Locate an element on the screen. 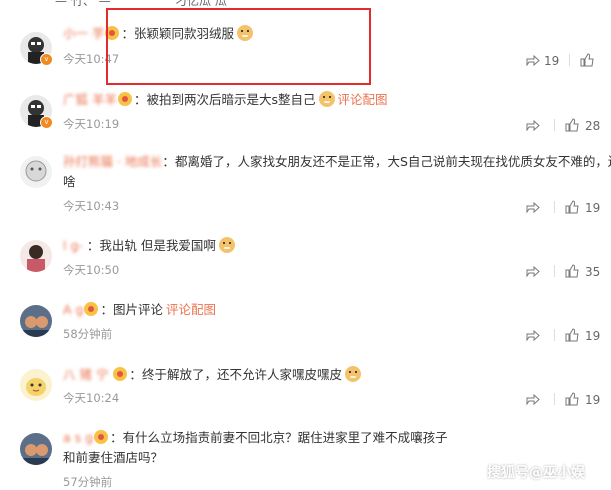  comment-line: A g ：图片评论 评论配图 is located at coordinates (140, 309).